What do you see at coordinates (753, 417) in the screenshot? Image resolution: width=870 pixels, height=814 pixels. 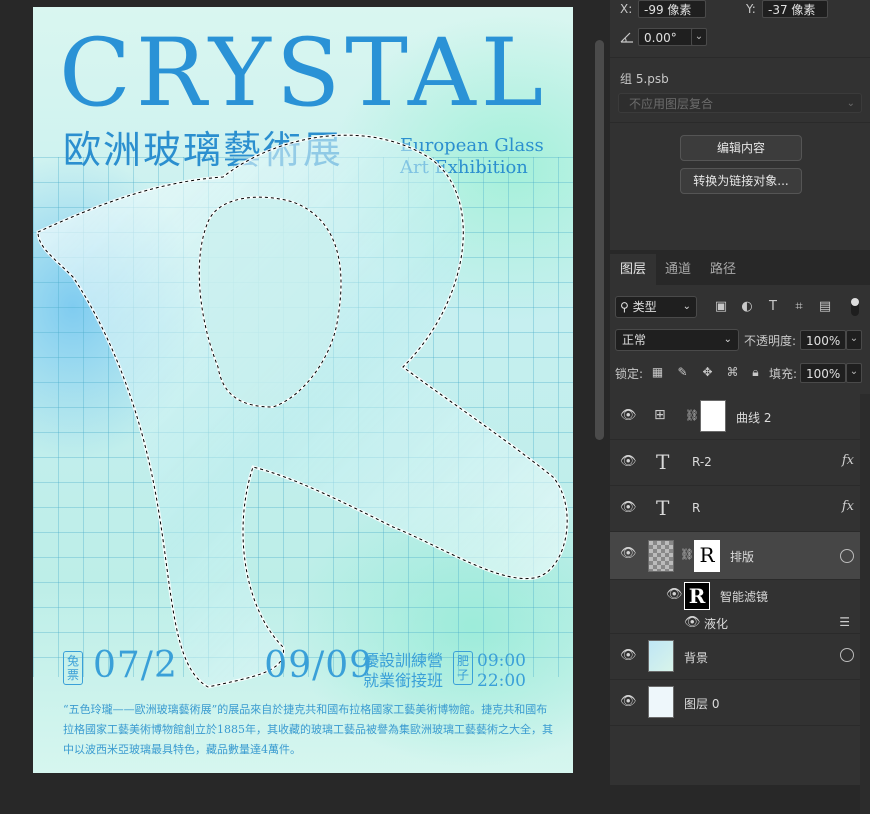 I see `layer-name: 曲线 2` at bounding box center [753, 417].